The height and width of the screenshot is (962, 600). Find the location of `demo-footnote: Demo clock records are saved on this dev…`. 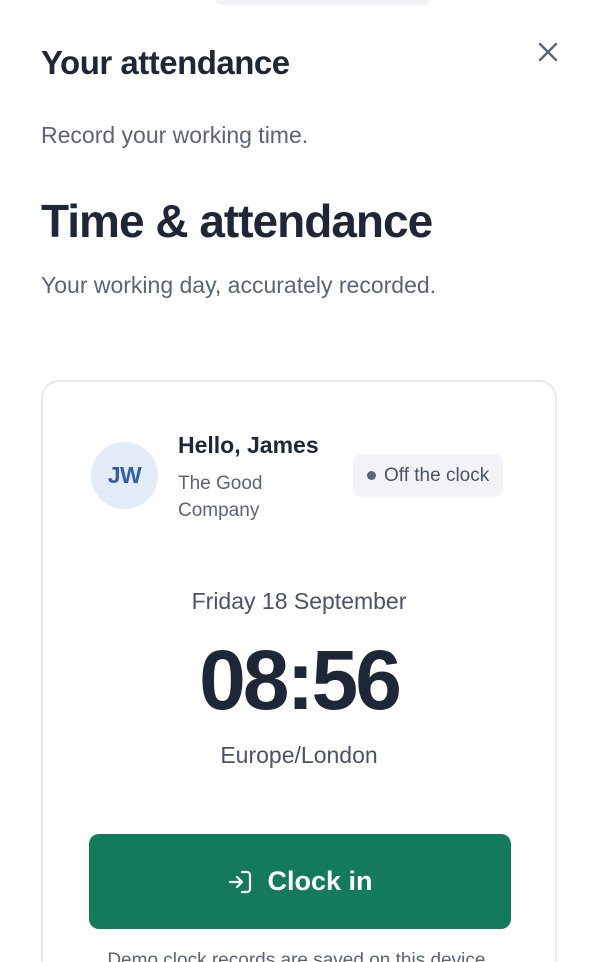

demo-footnote: Demo clock records are saved on this dev… is located at coordinates (299, 956).